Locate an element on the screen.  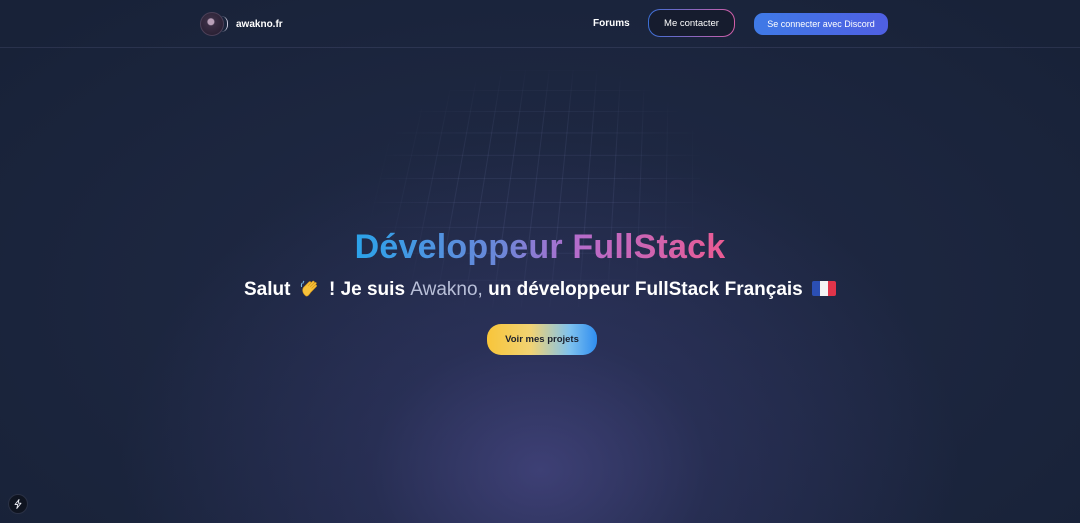
waving-hand-icon is located at coordinates (308, 288).